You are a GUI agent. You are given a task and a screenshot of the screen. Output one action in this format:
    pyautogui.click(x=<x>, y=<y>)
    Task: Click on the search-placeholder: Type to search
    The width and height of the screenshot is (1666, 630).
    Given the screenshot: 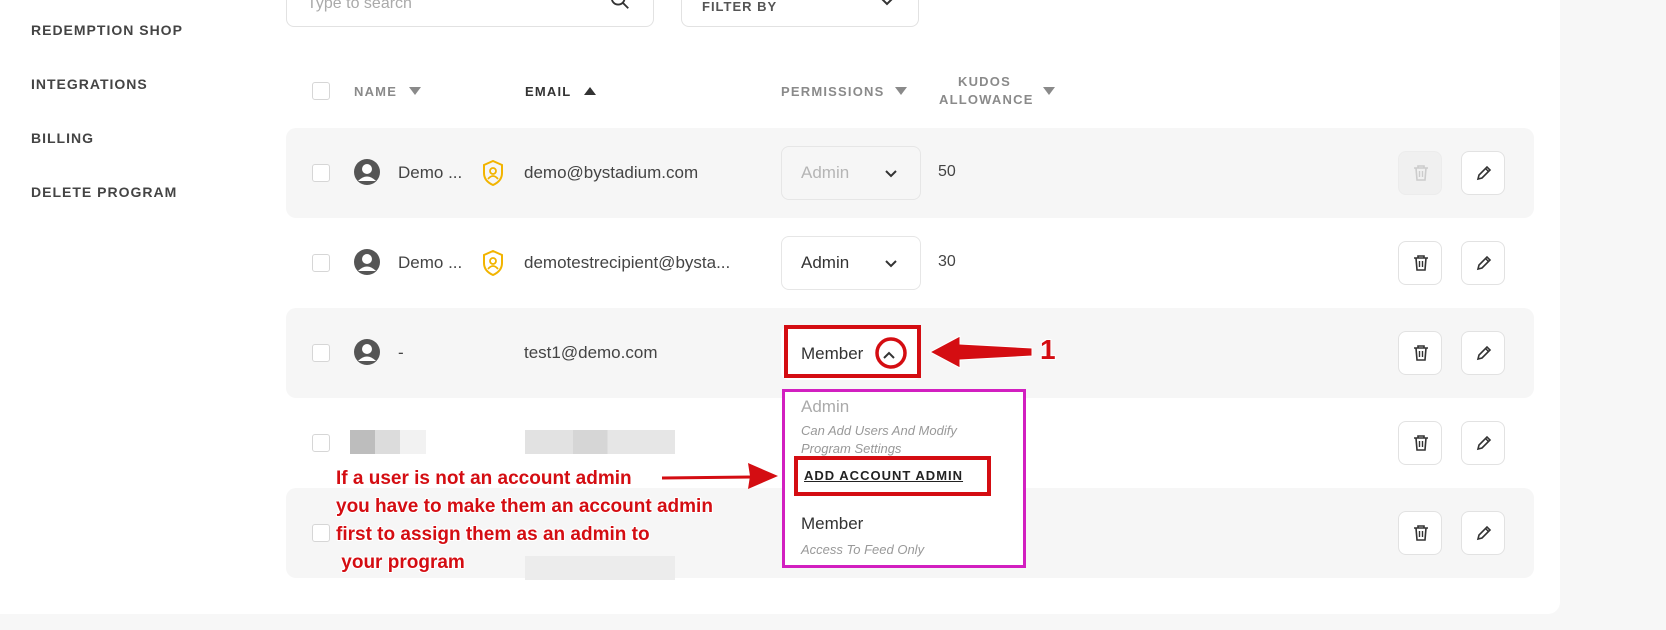 What is the action you would take?
    pyautogui.click(x=359, y=6)
    